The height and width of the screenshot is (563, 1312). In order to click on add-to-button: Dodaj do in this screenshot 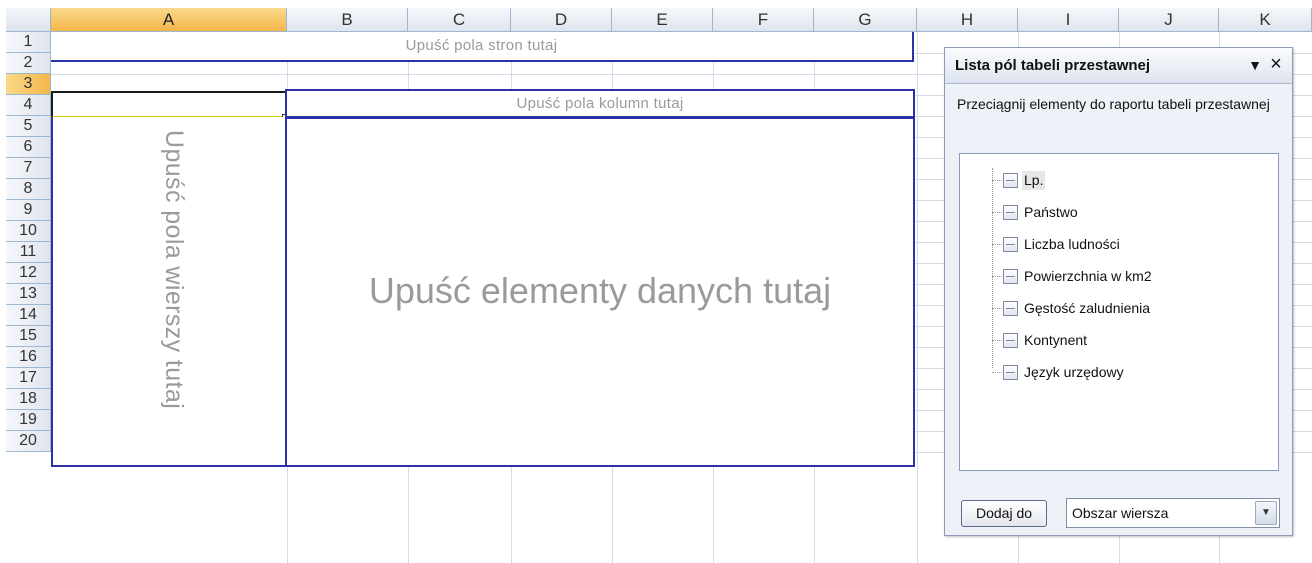, I will do `click(1004, 513)`.